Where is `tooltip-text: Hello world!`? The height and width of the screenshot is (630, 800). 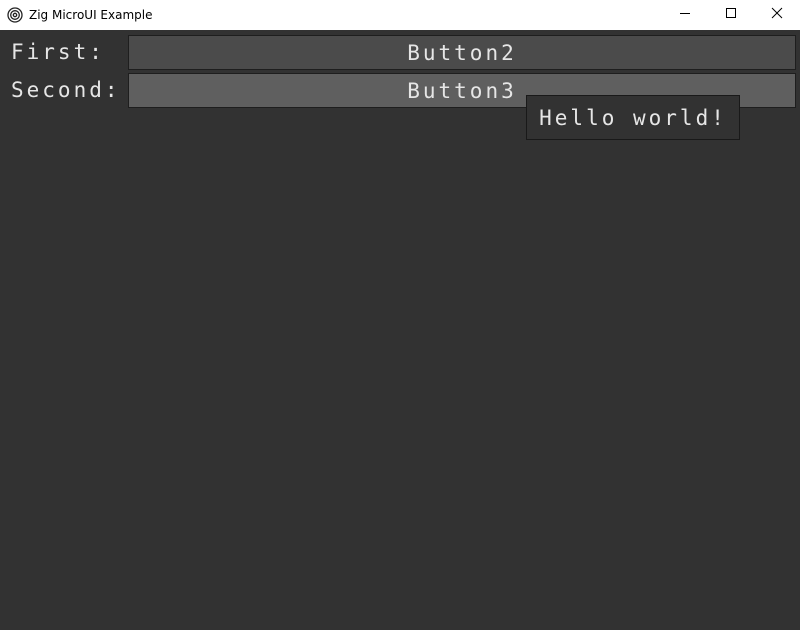 tooltip-text: Hello world! is located at coordinates (633, 117).